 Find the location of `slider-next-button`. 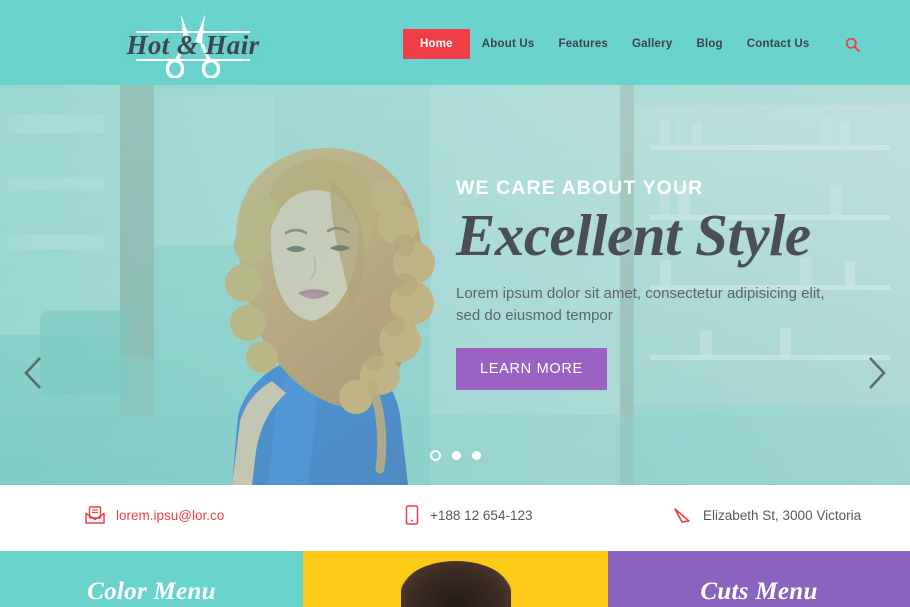

slider-next-button is located at coordinates (877, 373).